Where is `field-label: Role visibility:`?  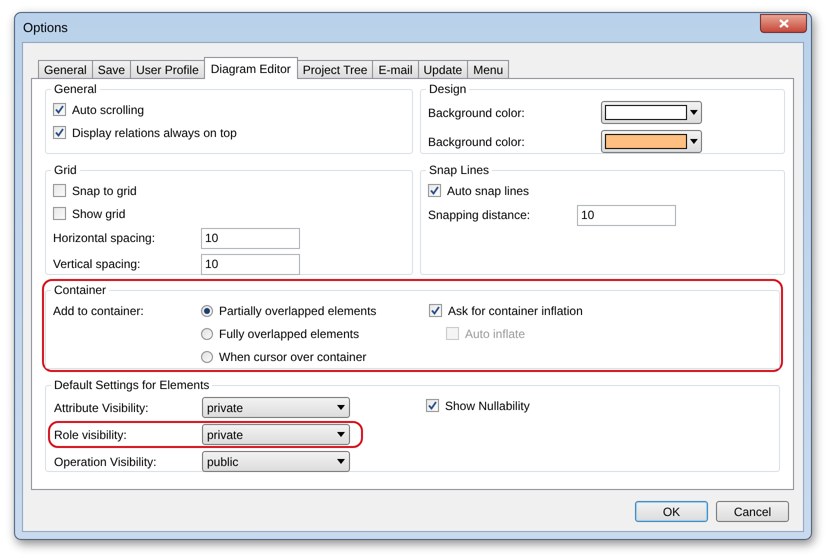
field-label: Role visibility: is located at coordinates (91, 435).